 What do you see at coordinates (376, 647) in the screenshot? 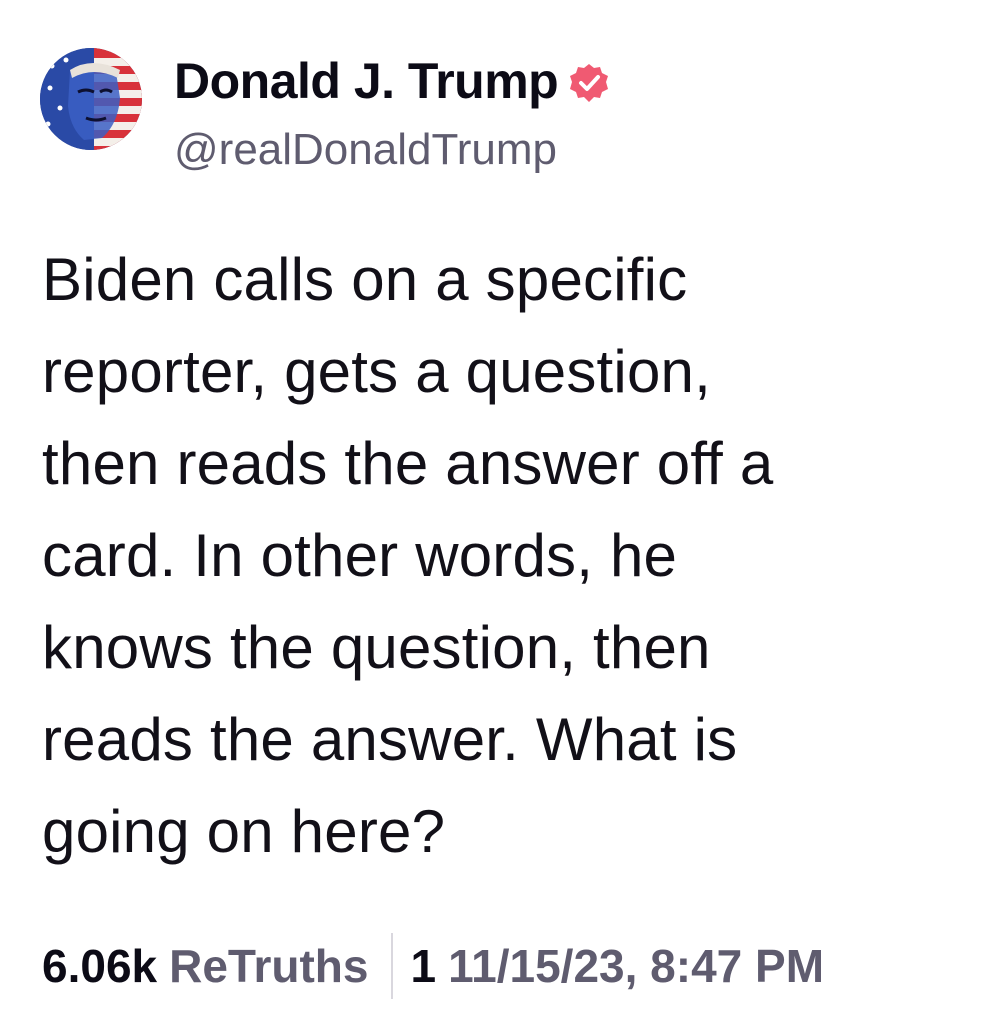
I see `post-body-line: knows the question, then` at bounding box center [376, 647].